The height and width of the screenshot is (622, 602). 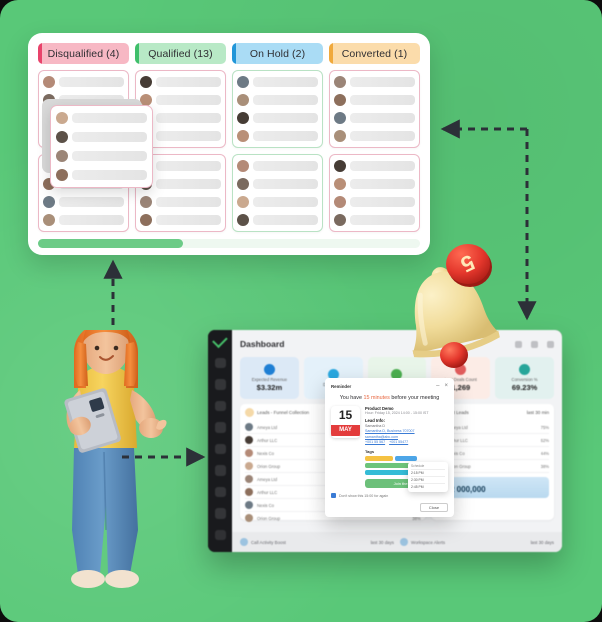 I want to click on tab-disqualified: Disqualified (4), so click(x=83, y=53).